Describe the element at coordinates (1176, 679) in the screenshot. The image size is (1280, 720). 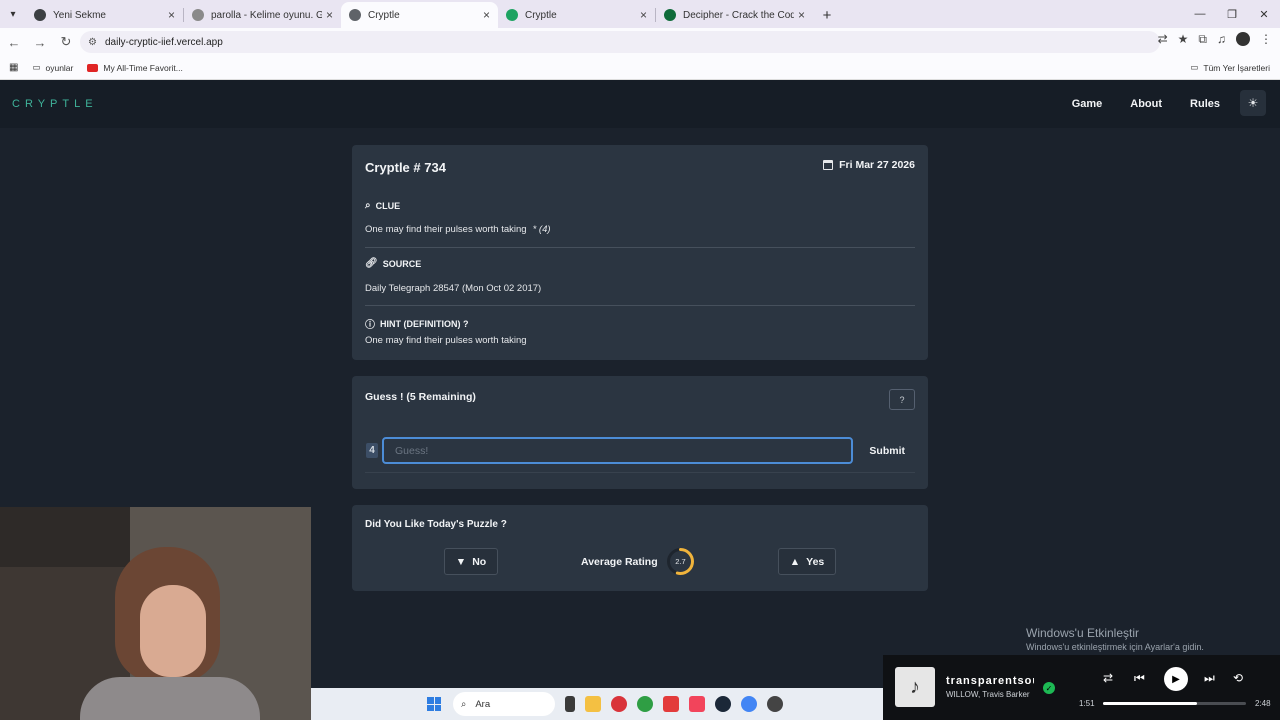
I see `play-icon: ▶` at that location.